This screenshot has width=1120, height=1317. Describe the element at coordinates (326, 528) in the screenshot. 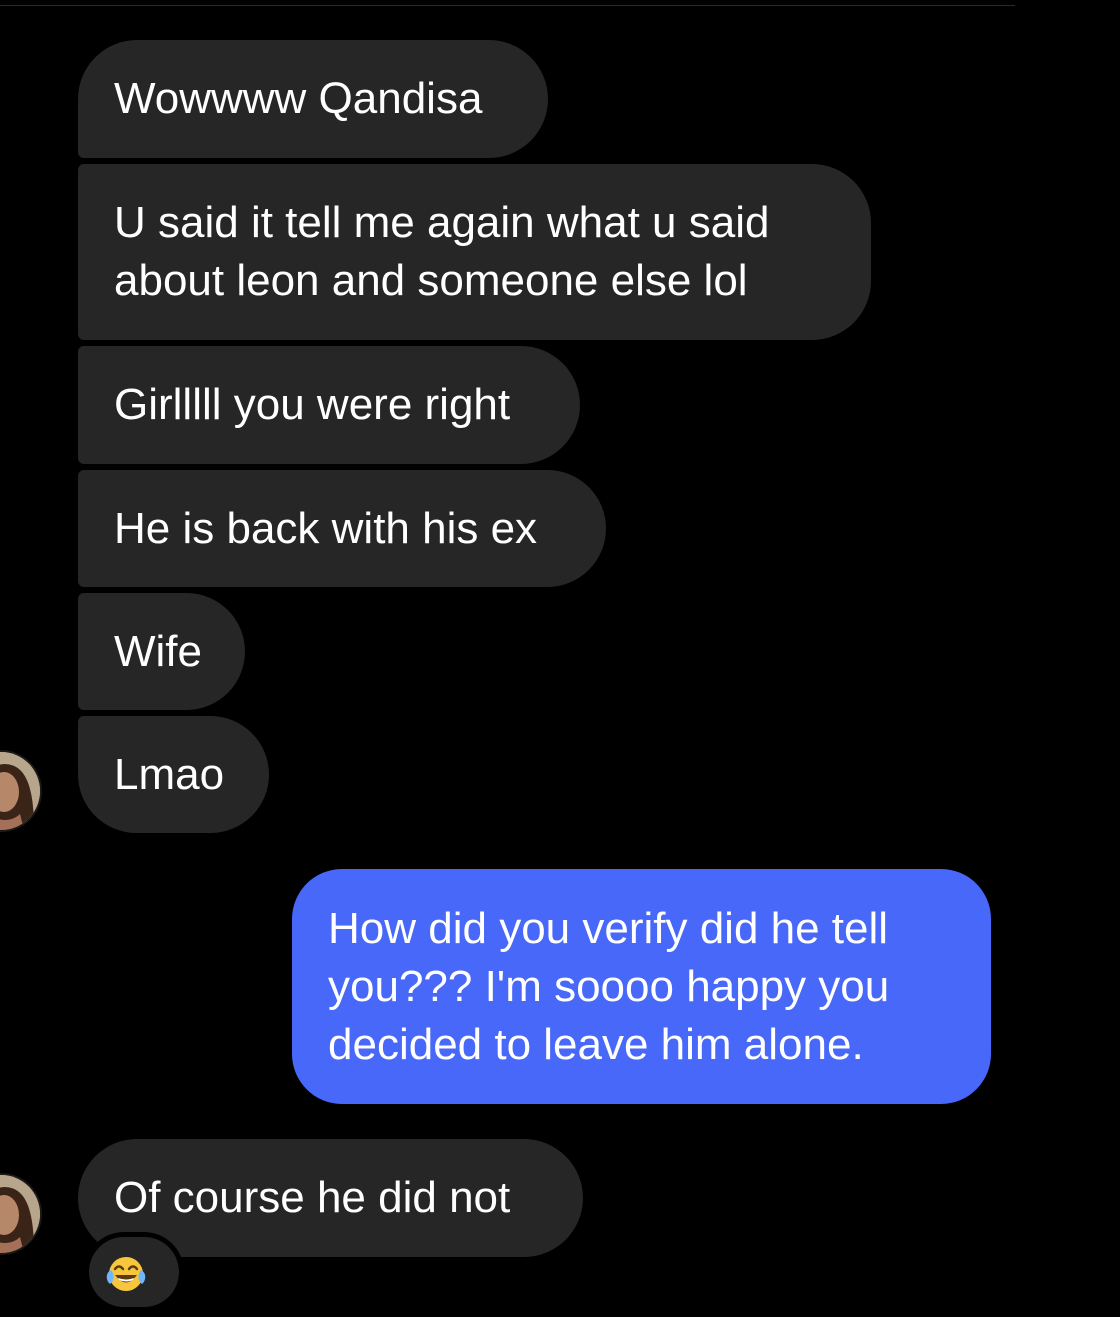

I see `message-text: He is back with his ex` at that location.